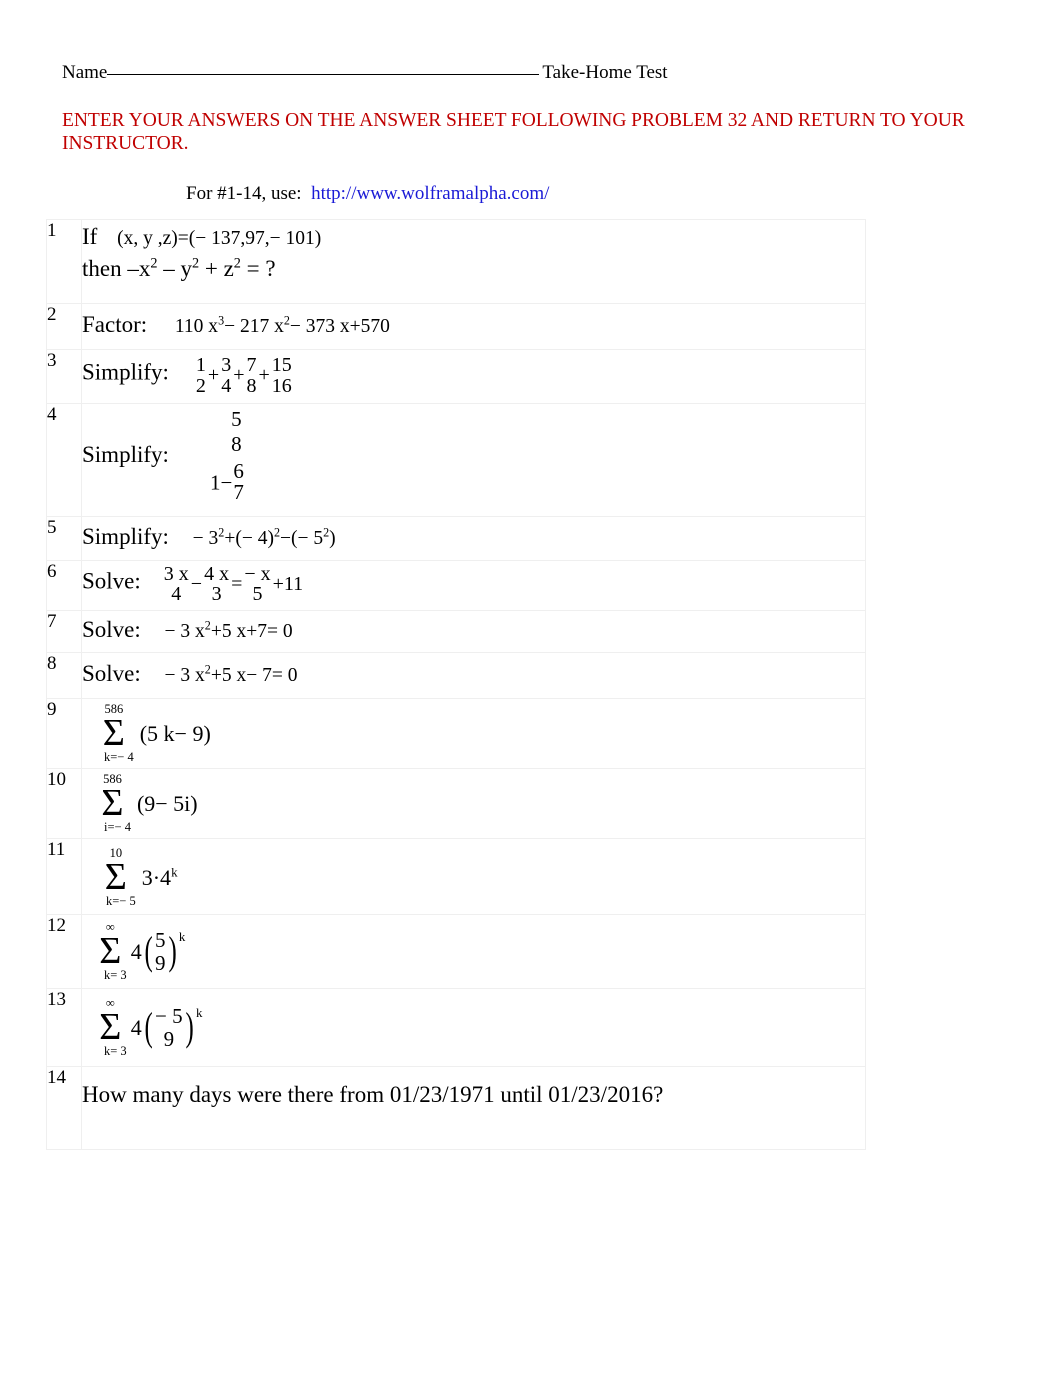 This screenshot has width=1062, height=1377. What do you see at coordinates (184, 632) in the screenshot?
I see `problem-7-part1: − 3 x` at bounding box center [184, 632].